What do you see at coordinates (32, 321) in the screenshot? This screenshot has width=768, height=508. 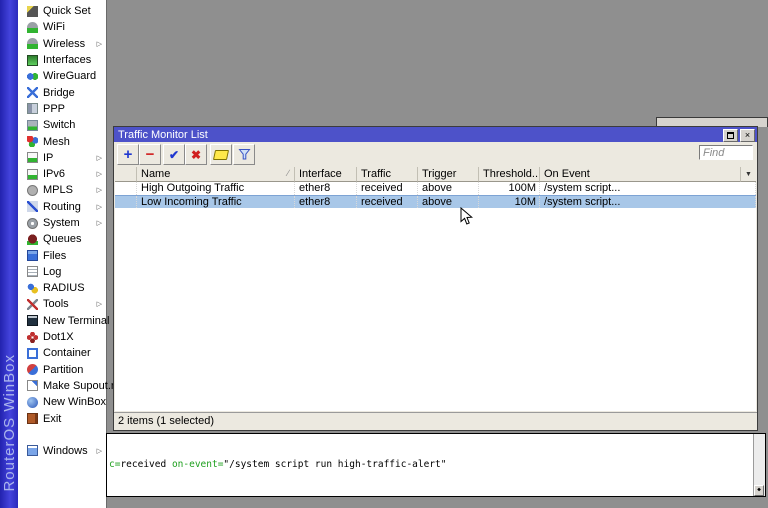 I see `terminal-window-icon` at bounding box center [32, 321].